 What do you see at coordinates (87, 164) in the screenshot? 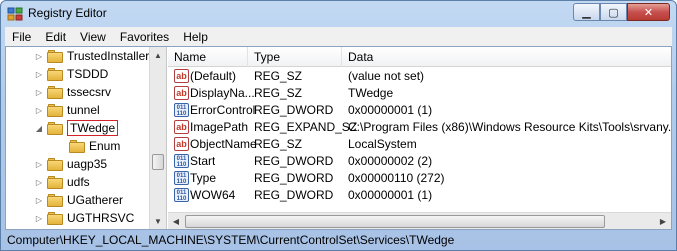
I see `tree-item-label: uagp35` at bounding box center [87, 164].